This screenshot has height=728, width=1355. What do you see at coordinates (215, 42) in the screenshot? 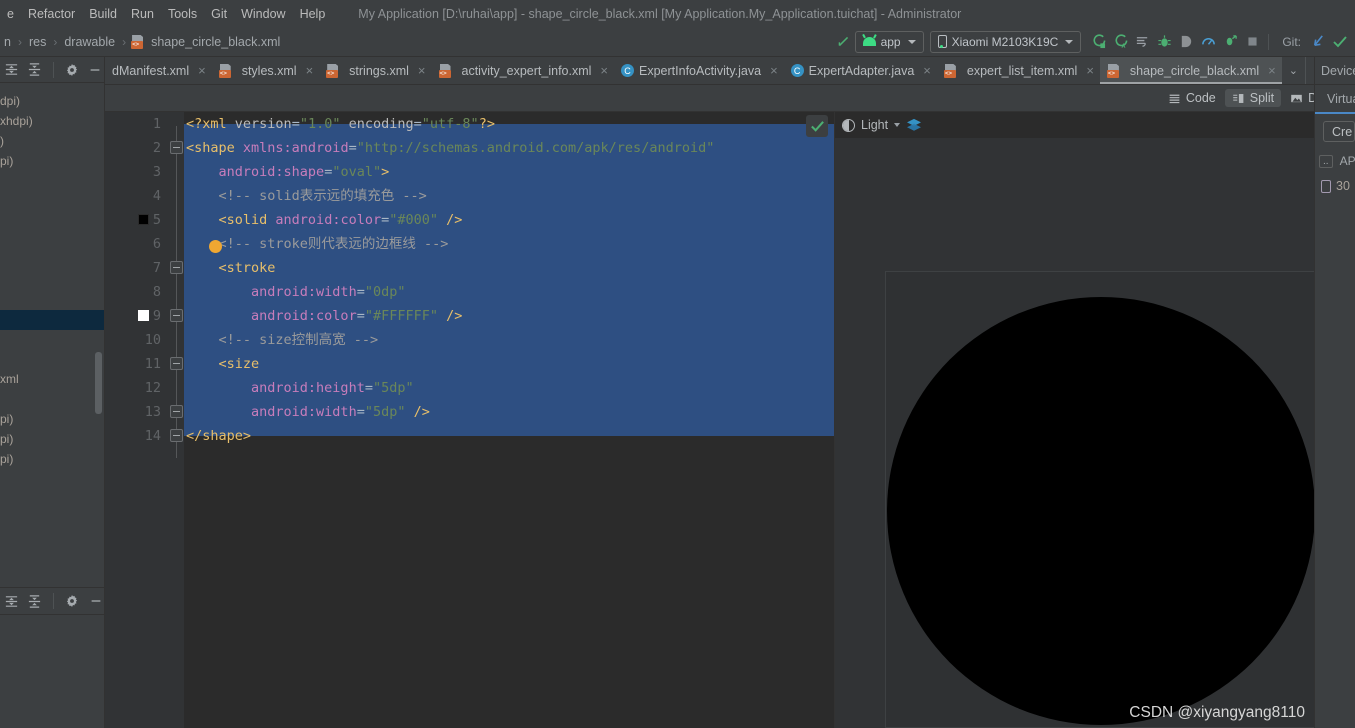
I see `breadcrumb-item-file: shape_circle_black.xml` at bounding box center [215, 42].